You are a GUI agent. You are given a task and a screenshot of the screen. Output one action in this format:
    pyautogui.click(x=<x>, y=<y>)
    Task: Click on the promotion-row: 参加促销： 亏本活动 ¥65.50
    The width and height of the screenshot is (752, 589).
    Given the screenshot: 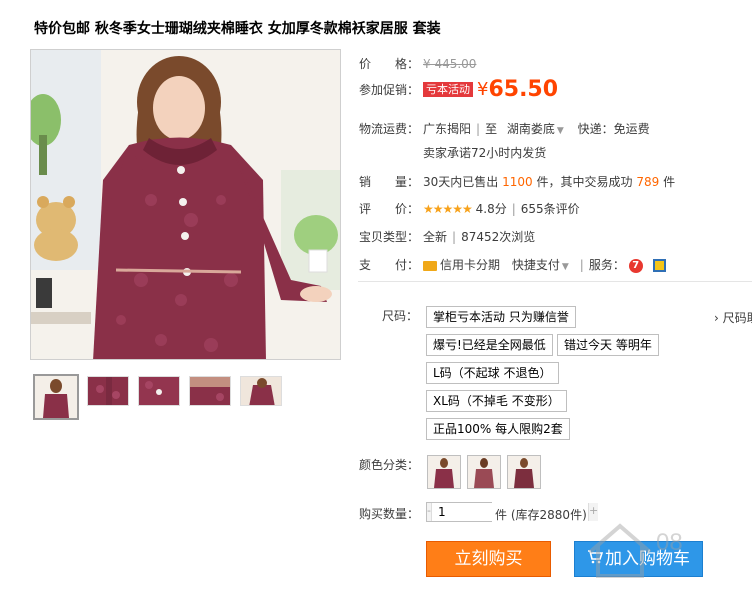 What is the action you would take?
    pyautogui.click(x=458, y=89)
    